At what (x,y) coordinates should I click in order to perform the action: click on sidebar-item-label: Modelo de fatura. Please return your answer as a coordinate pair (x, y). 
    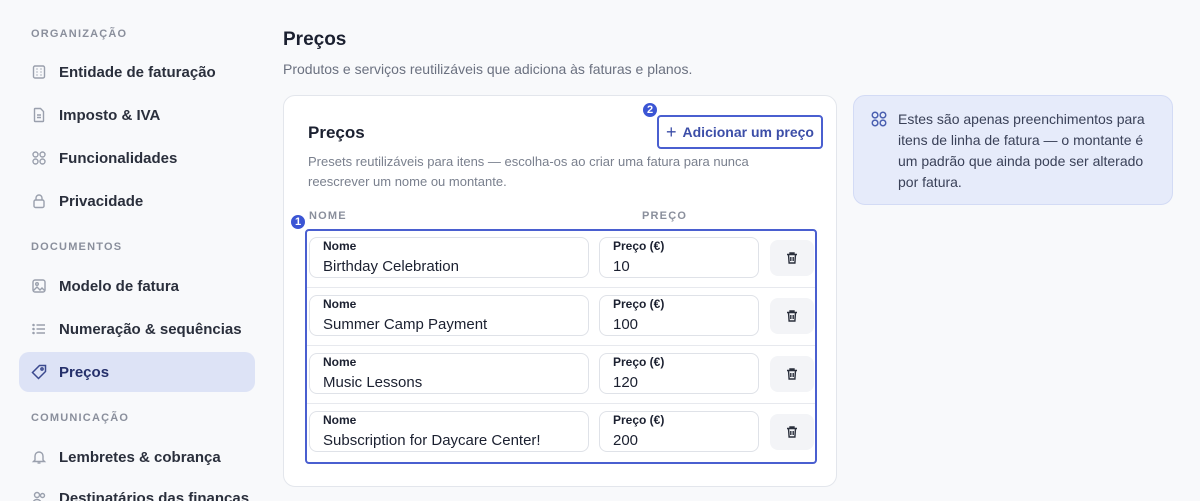
    Looking at the image, I should click on (119, 286).